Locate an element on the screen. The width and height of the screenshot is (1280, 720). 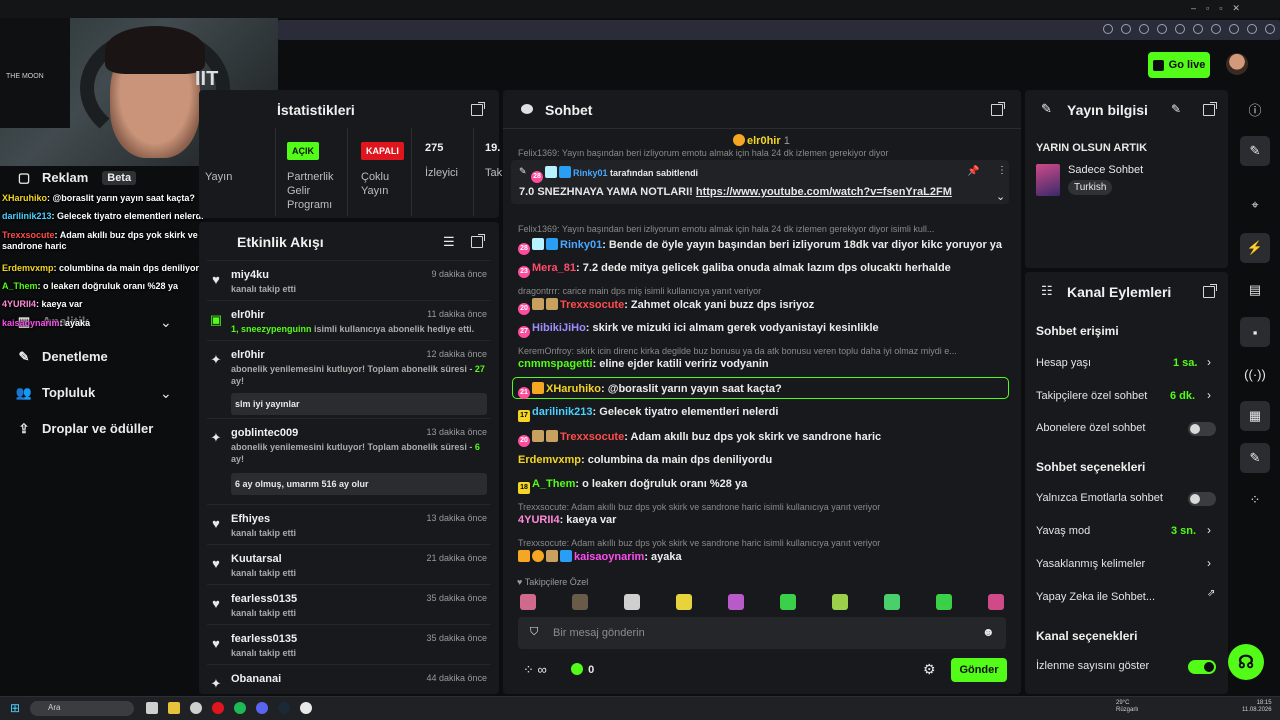
chat-username: cnmmspagetti is located at coordinates (555, 364).